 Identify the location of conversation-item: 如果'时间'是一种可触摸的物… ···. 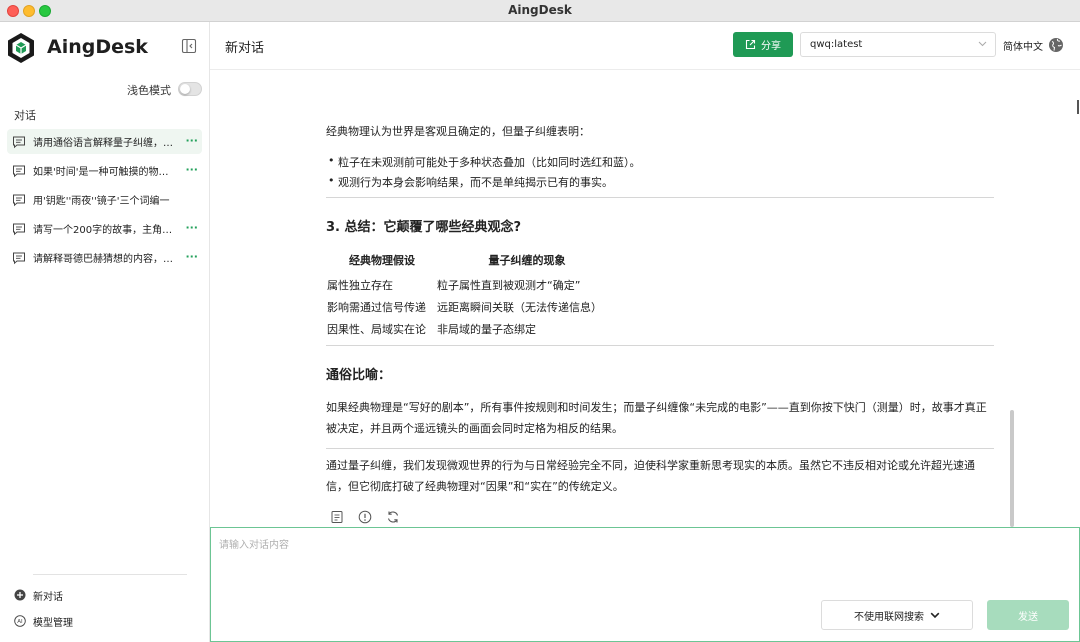
(104, 170).